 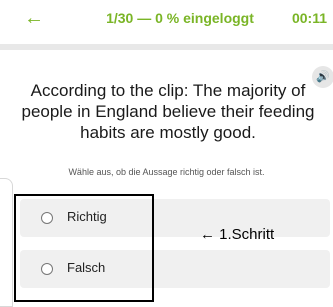 I want to click on progress-bar, so click(x=166, y=47).